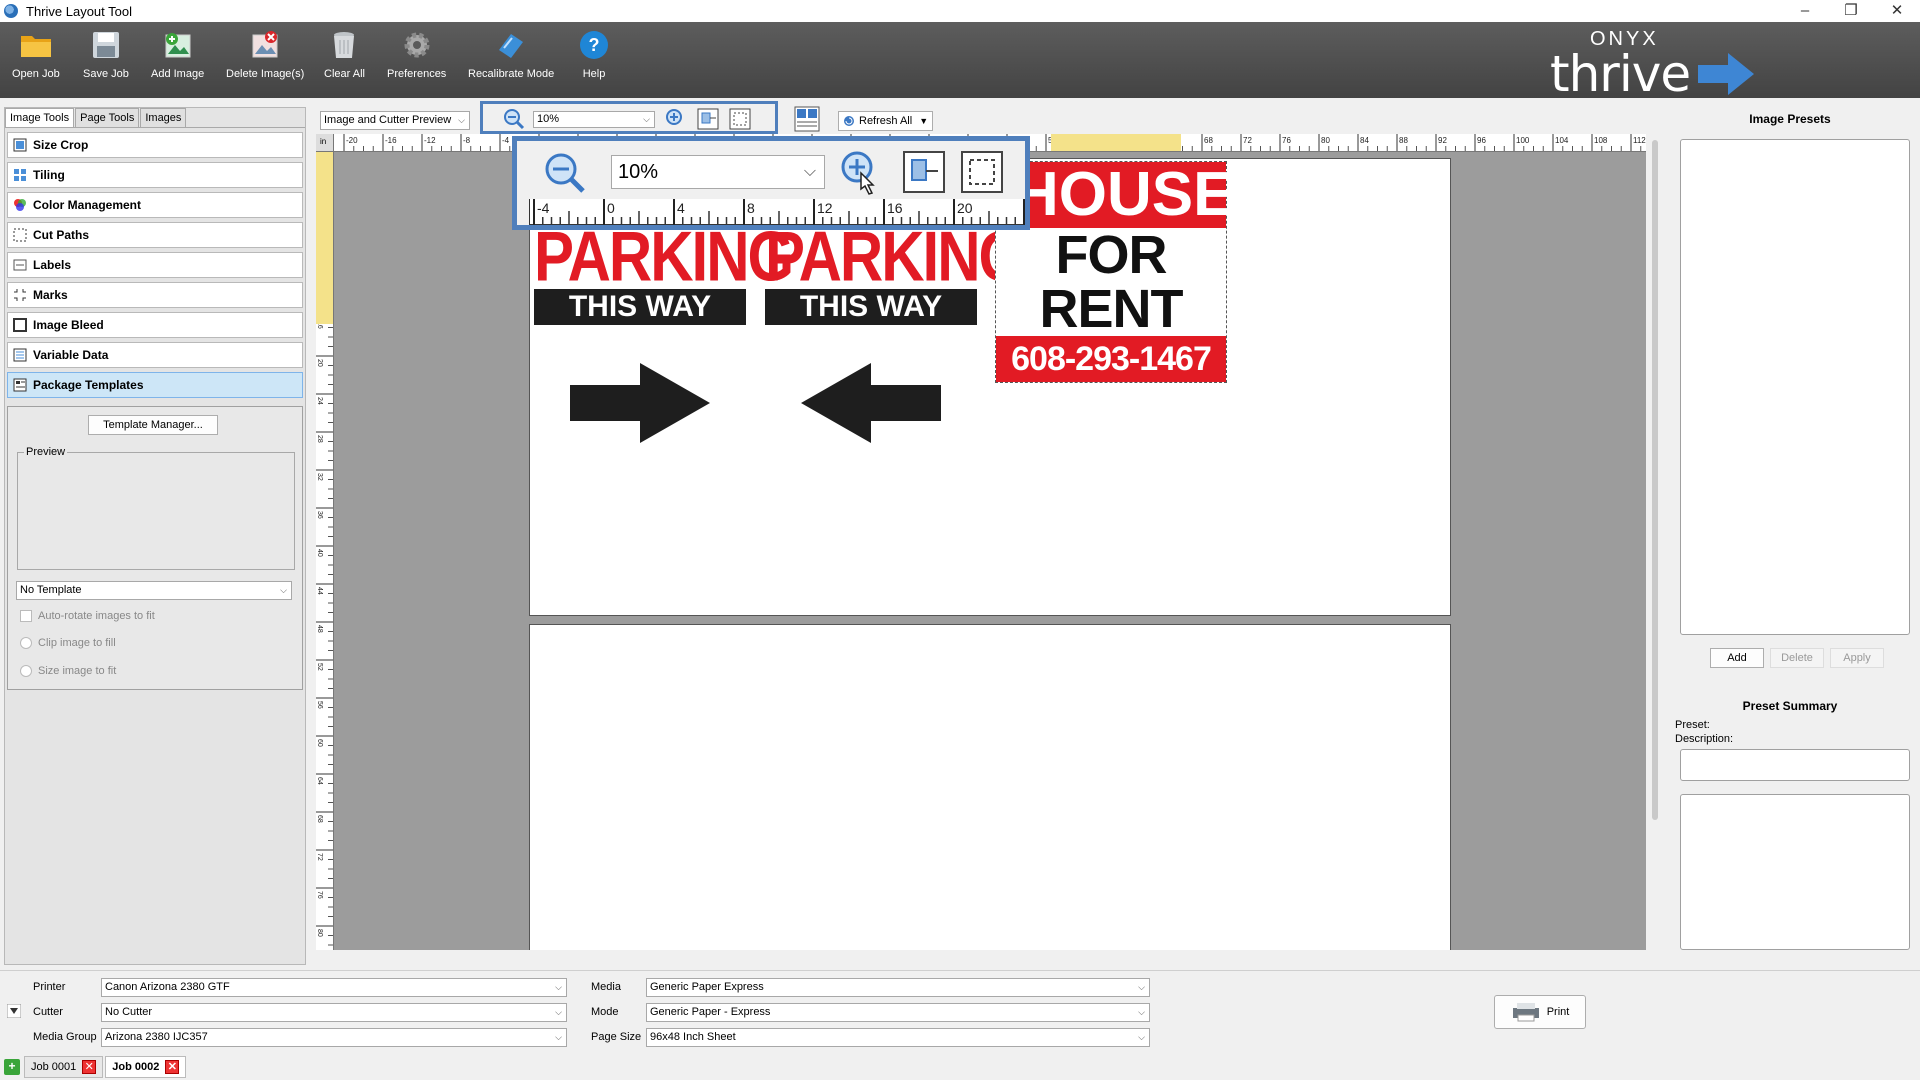 The width and height of the screenshot is (1920, 1080). Describe the element at coordinates (1655, 480) in the screenshot. I see `canvas-vertical-scrollbar` at that location.